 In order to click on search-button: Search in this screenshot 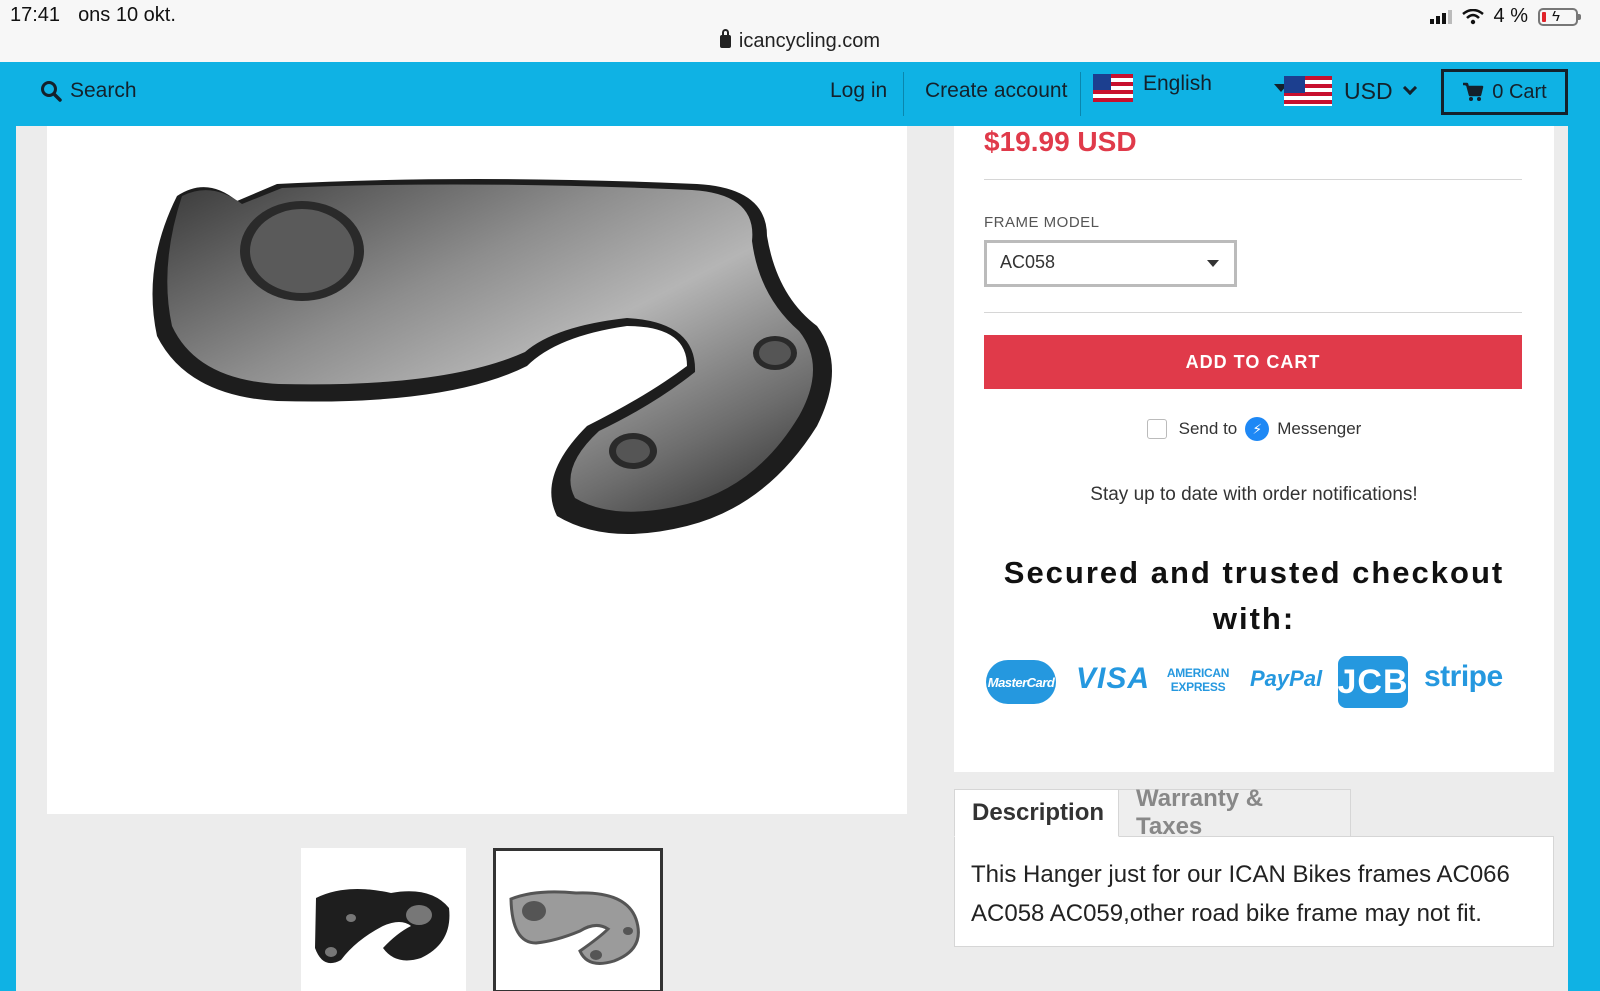, I will do `click(88, 91)`.